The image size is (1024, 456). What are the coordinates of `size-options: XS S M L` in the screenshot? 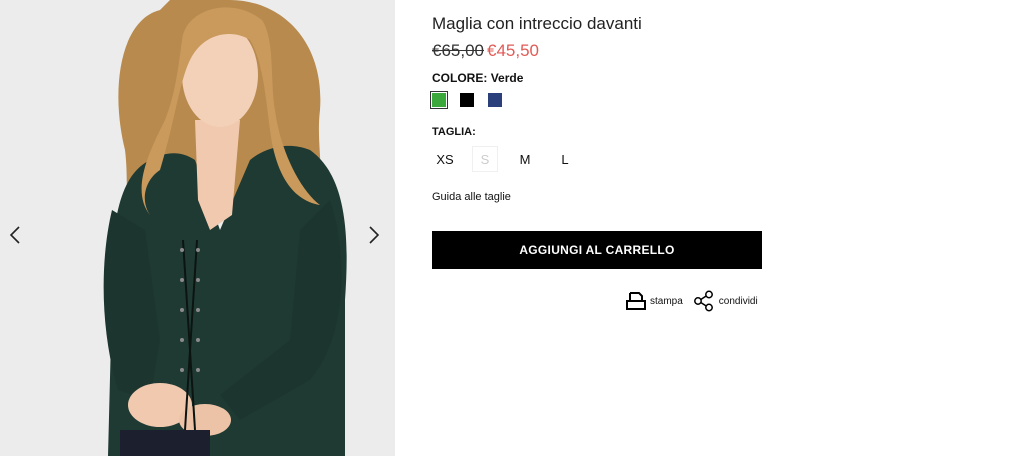 It's located at (512, 159).